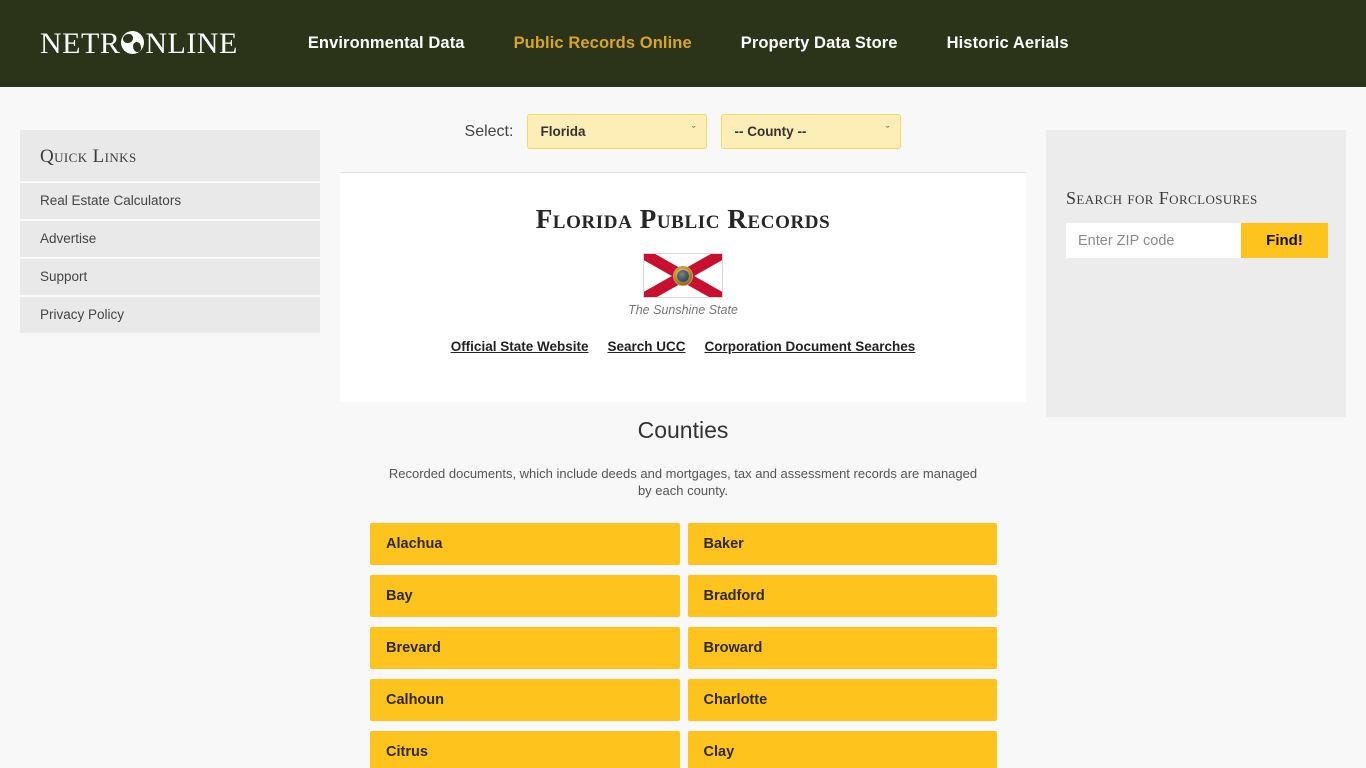  Describe the element at coordinates (170, 276) in the screenshot. I see `sidebar-item-support: Support` at that location.